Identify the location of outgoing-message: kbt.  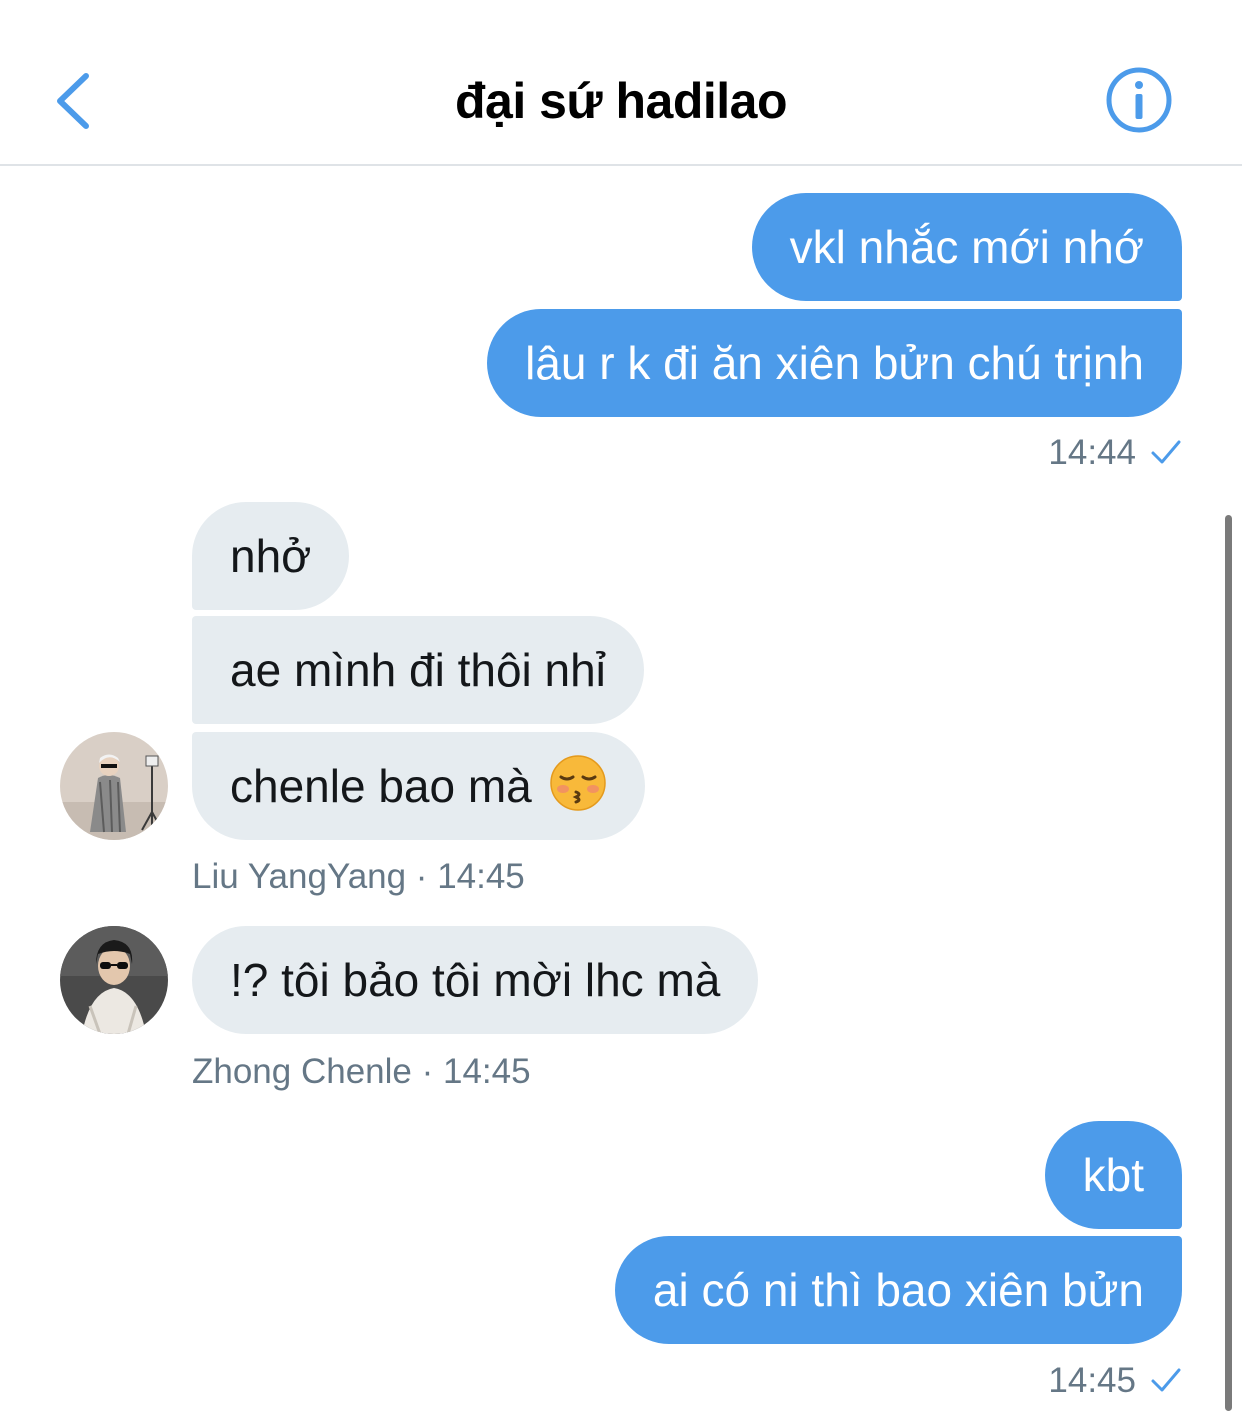
(1113, 1175).